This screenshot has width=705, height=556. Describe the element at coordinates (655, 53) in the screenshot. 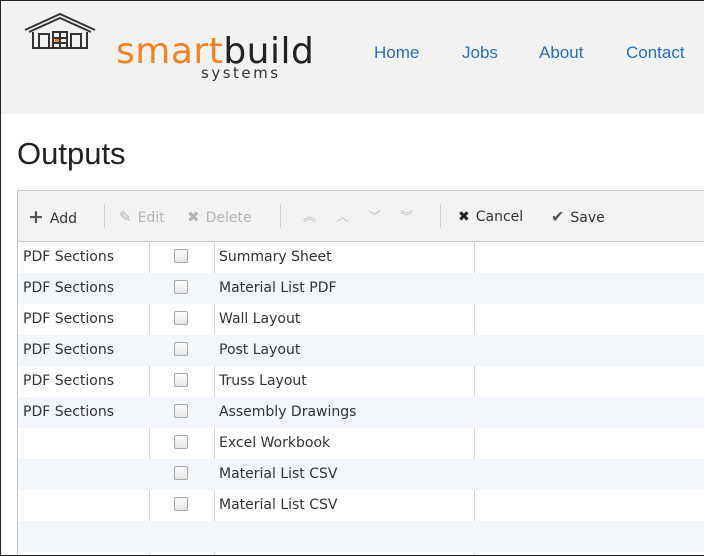

I see `nav-contact-link: Contact` at that location.